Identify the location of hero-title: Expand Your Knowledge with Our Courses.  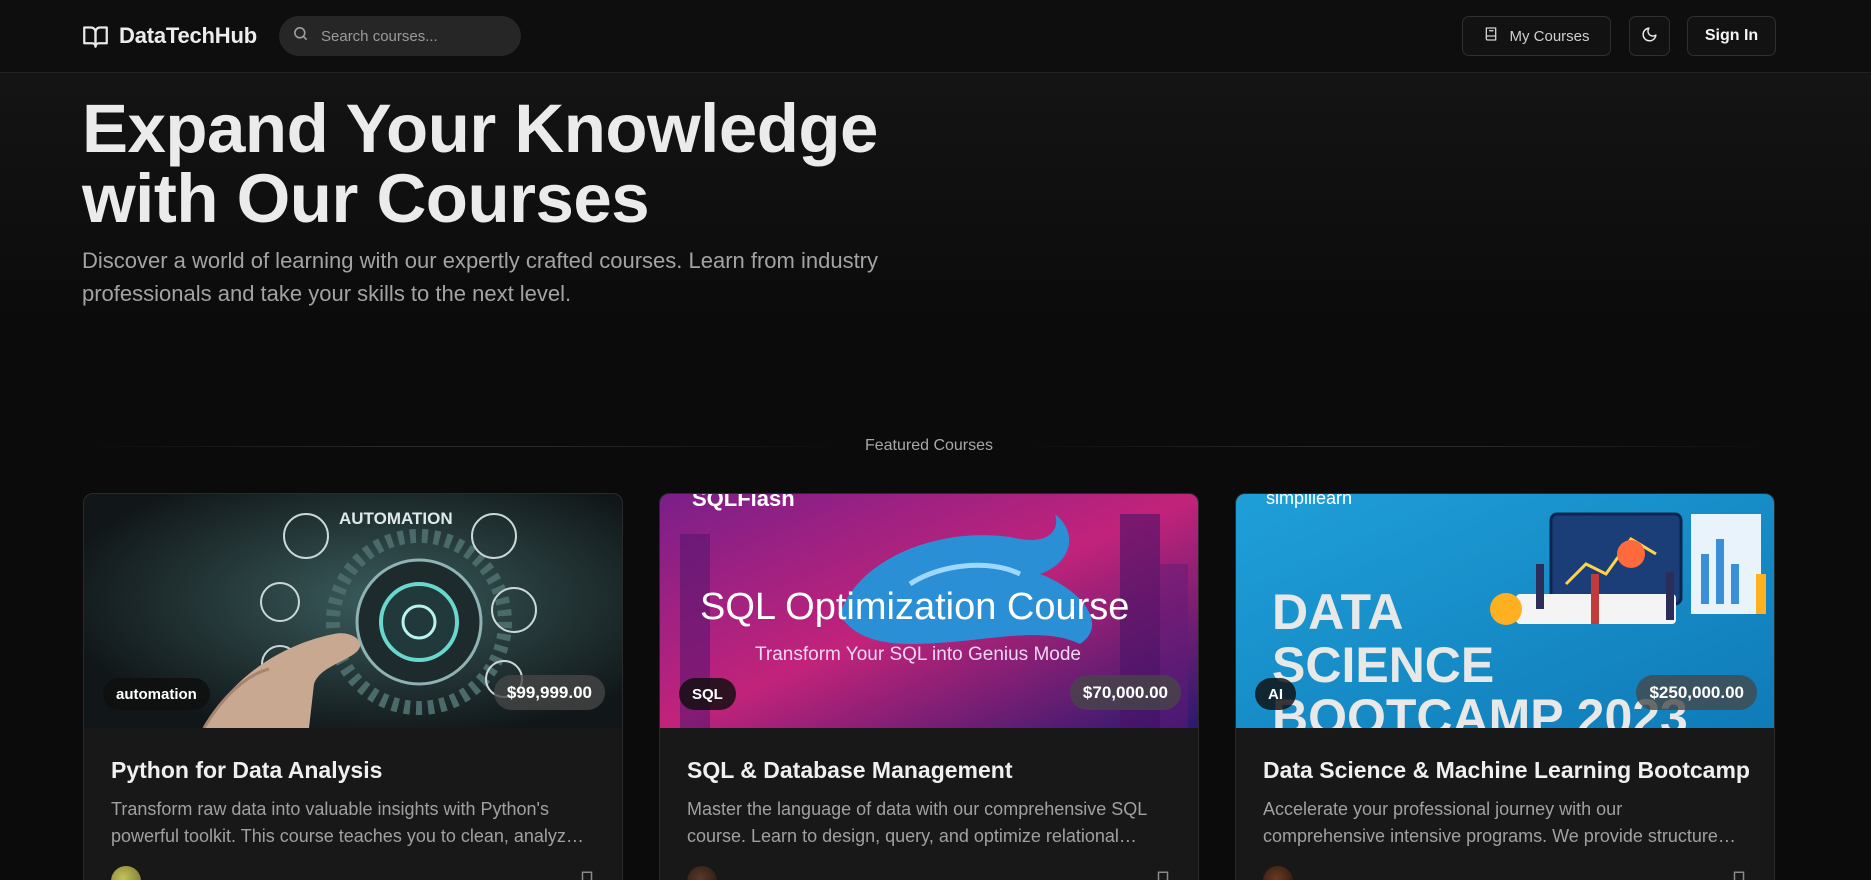
(532, 164).